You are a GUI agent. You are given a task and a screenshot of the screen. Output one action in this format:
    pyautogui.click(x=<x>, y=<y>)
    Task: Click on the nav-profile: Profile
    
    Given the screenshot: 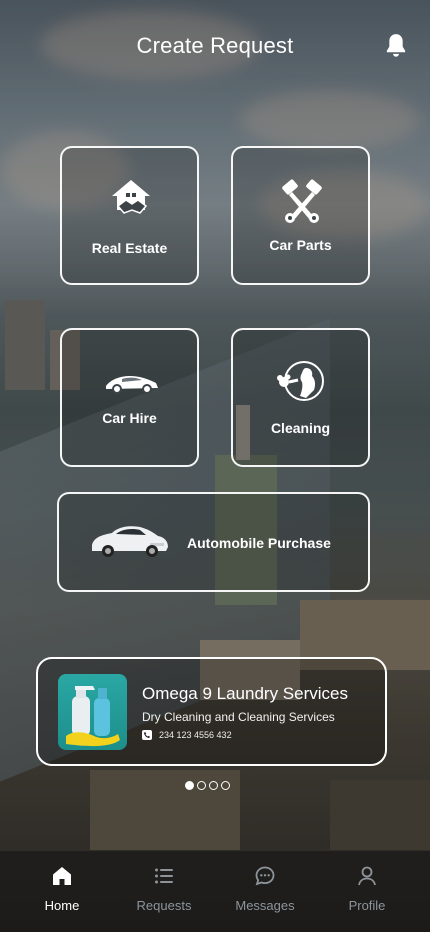 What is the action you would take?
    pyautogui.click(x=367, y=891)
    